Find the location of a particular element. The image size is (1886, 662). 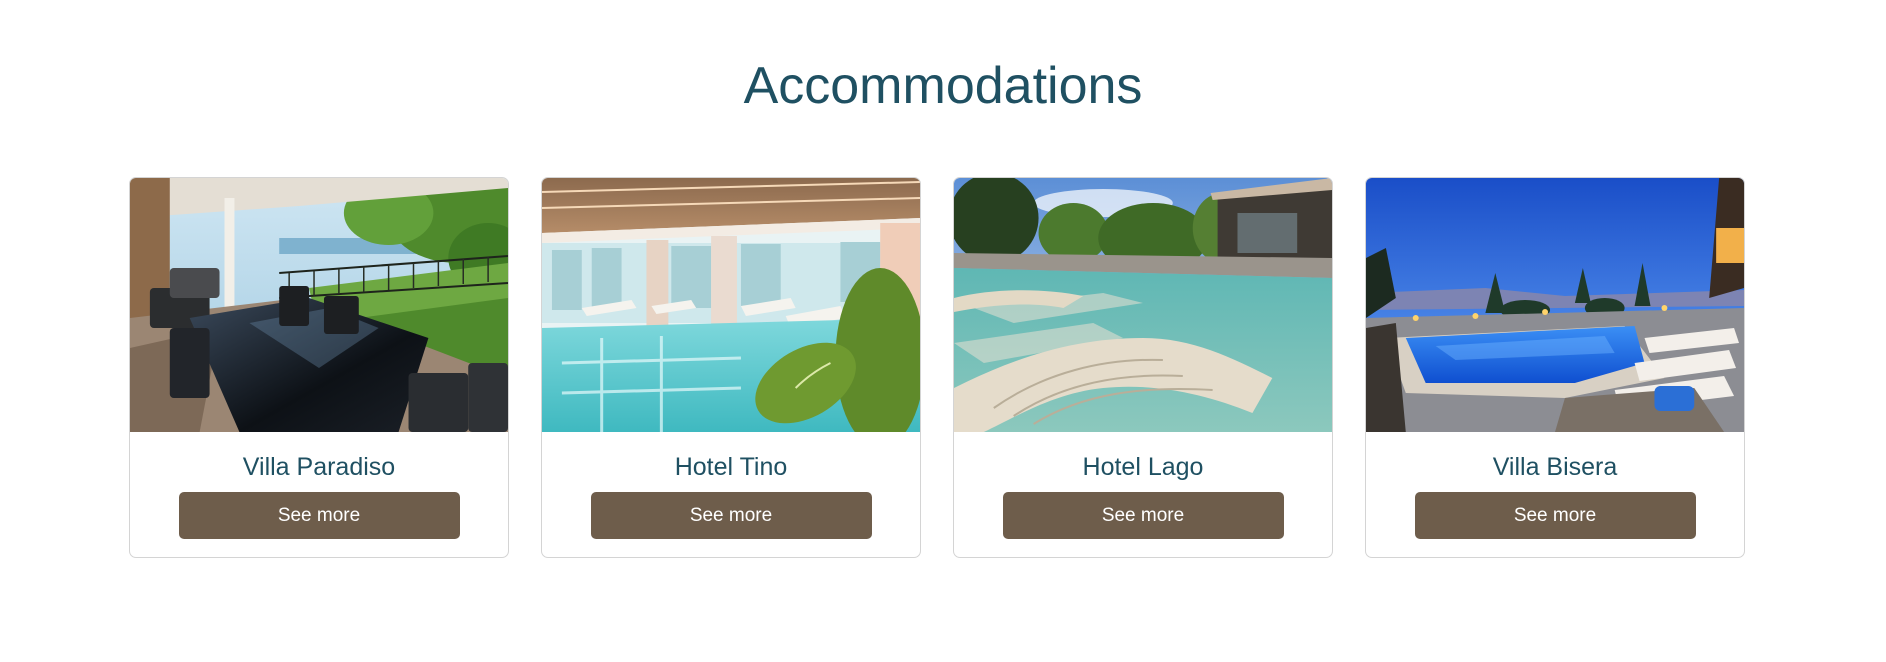

accommodation-card-hotel-tino: Hotel Tino See more is located at coordinates (731, 367).